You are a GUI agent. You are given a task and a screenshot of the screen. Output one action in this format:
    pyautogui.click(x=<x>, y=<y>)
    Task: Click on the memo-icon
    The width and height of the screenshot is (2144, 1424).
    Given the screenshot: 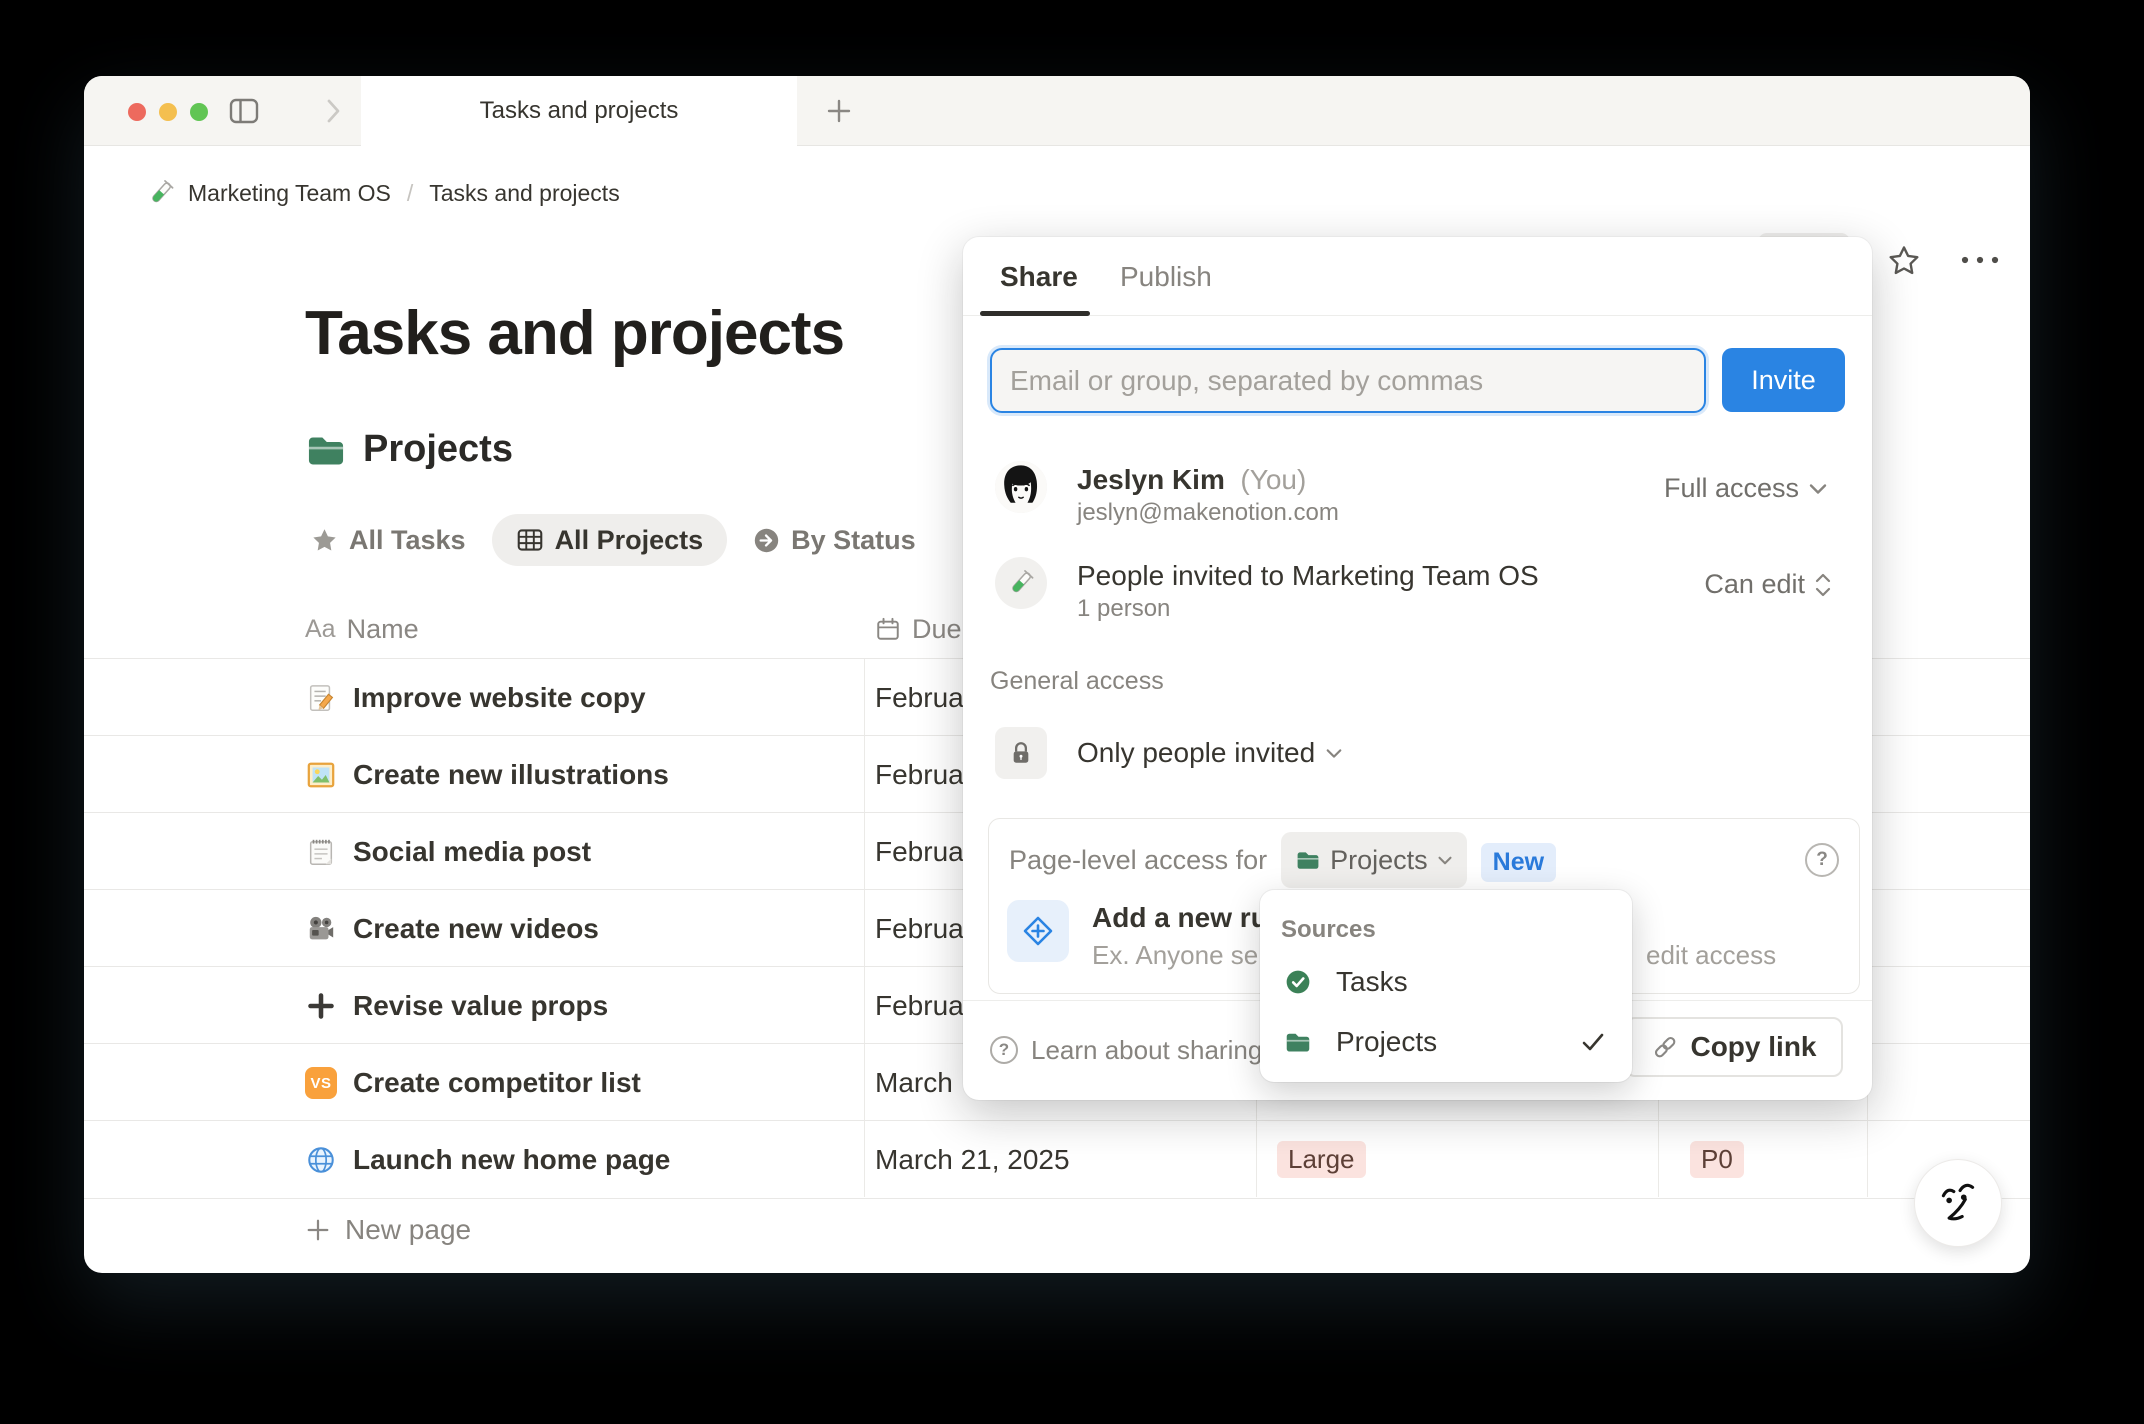 What is the action you would take?
    pyautogui.click(x=321, y=698)
    